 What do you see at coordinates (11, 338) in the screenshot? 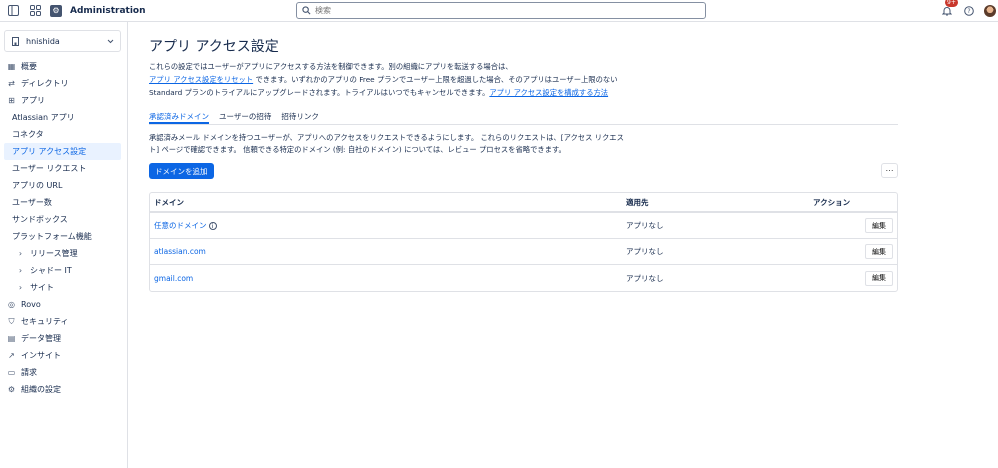
I see `database-icon: ▤` at bounding box center [11, 338].